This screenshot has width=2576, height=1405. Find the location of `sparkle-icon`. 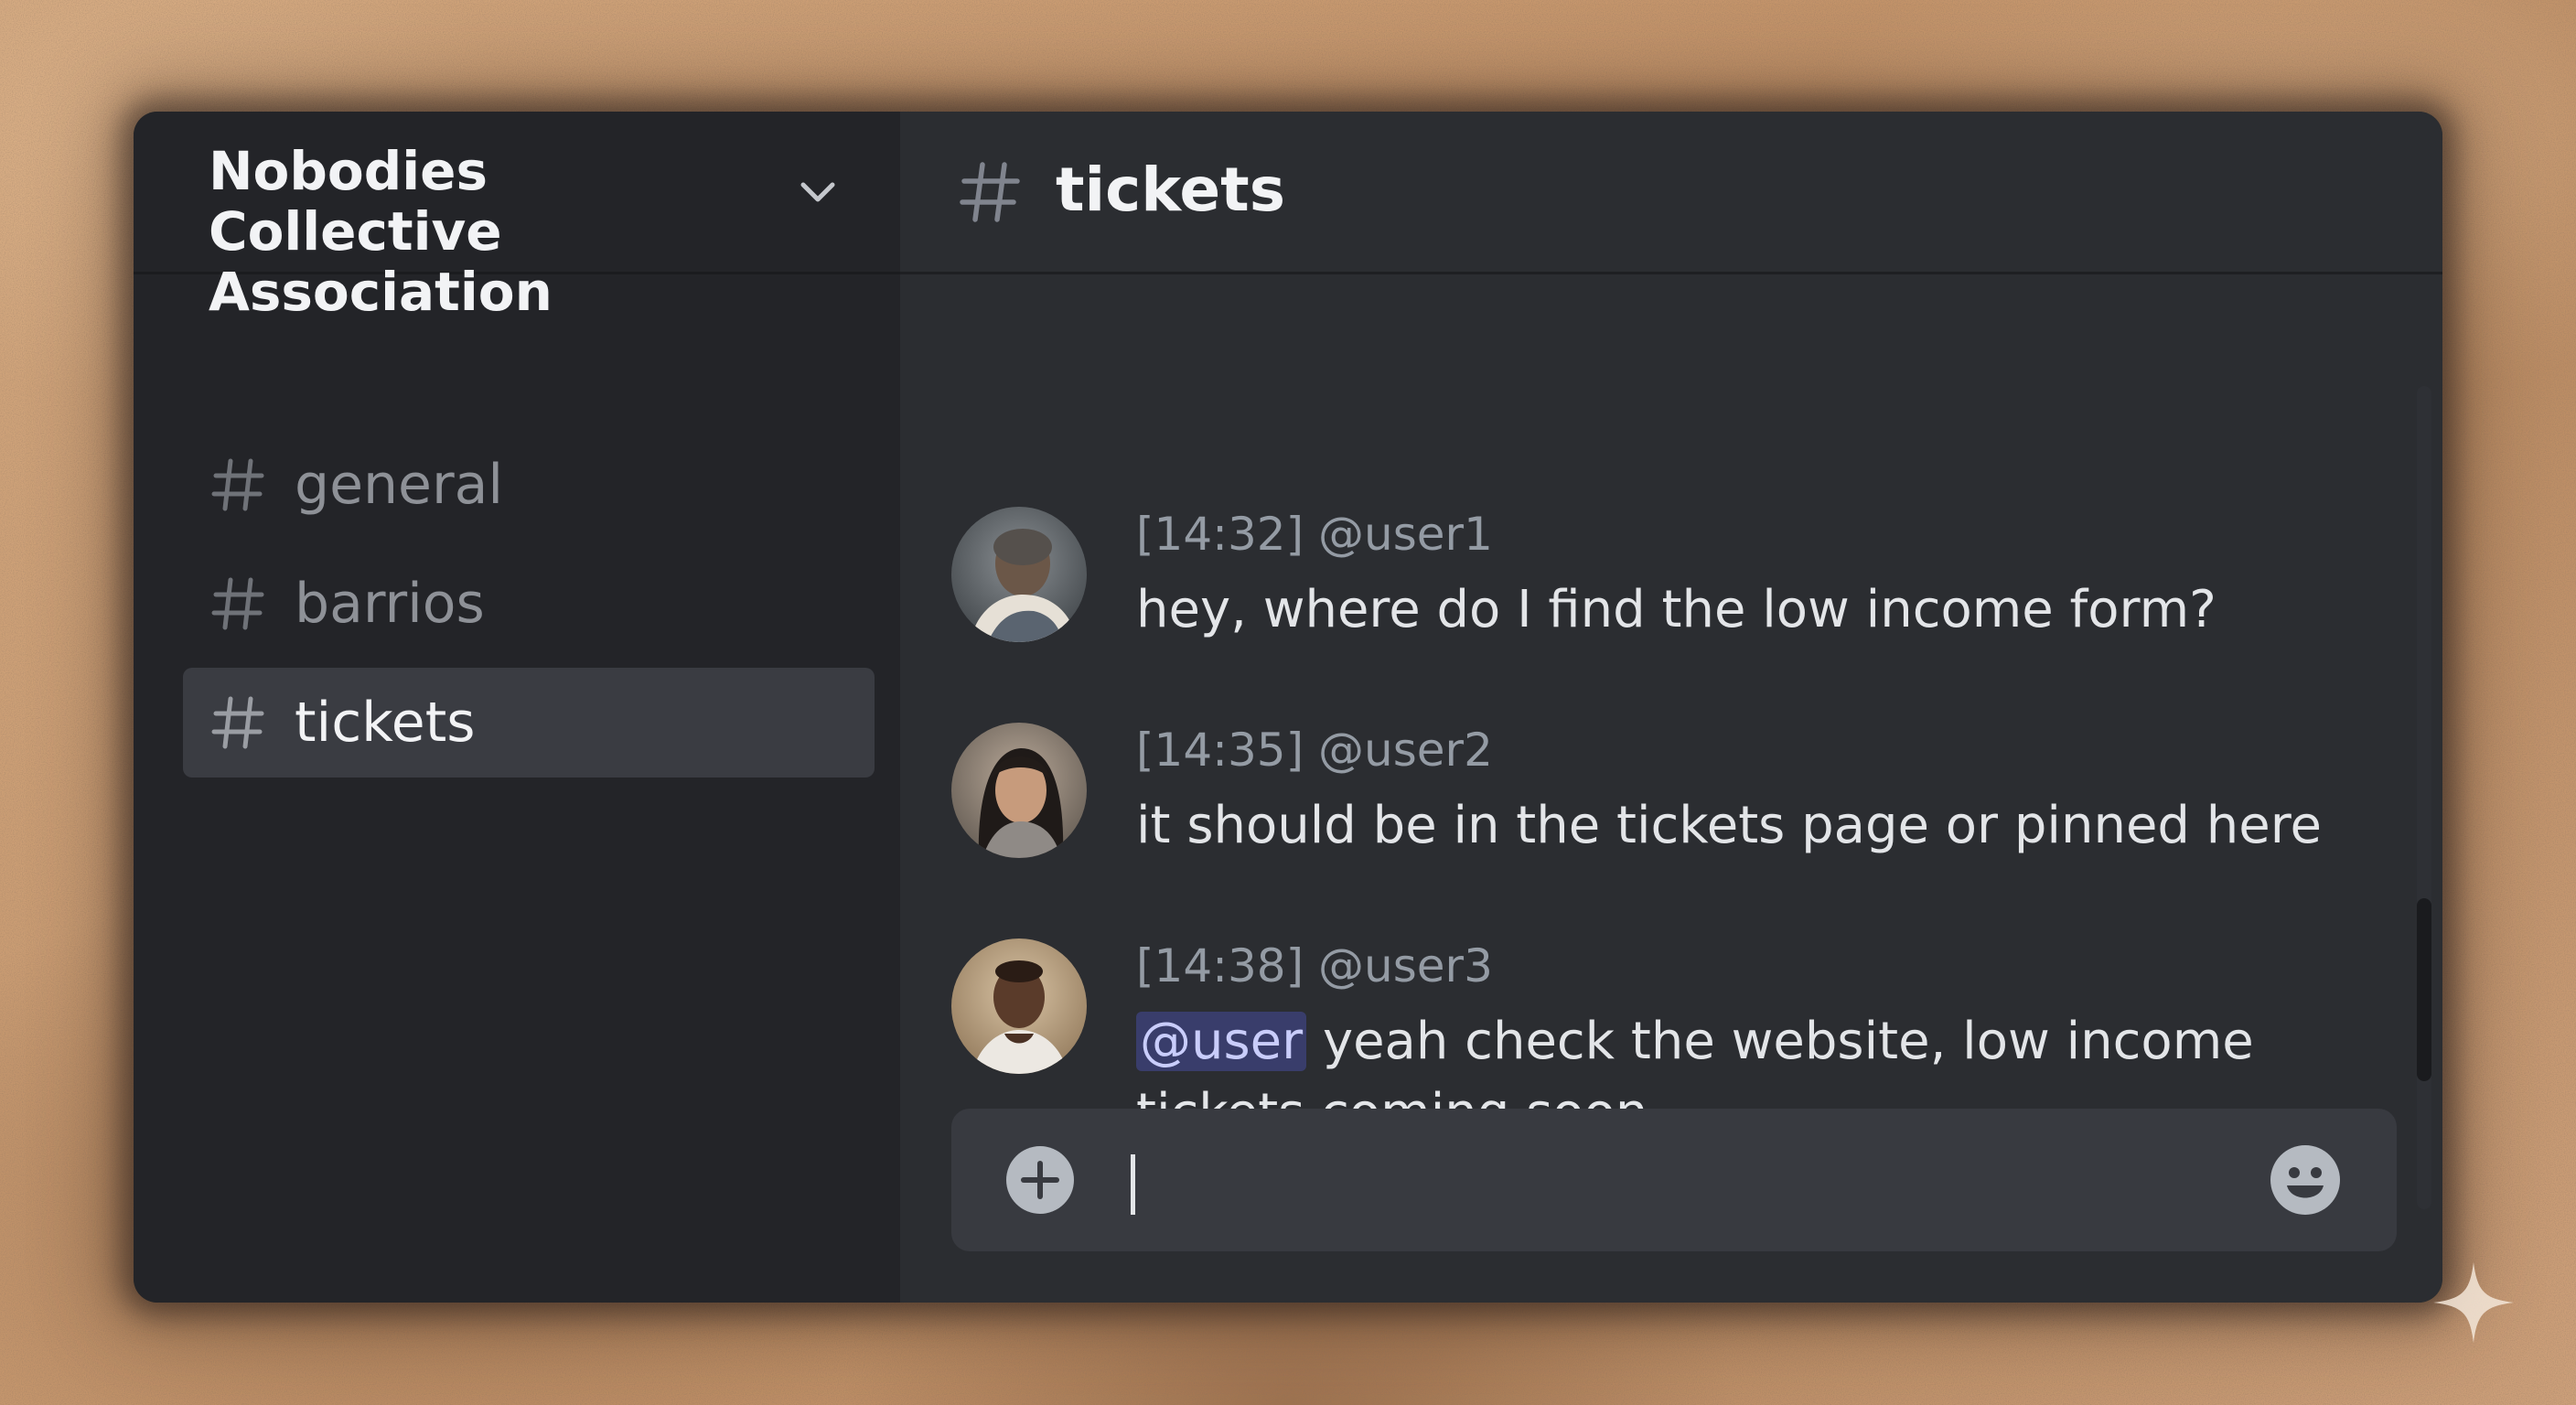

sparkle-icon is located at coordinates (2474, 1302).